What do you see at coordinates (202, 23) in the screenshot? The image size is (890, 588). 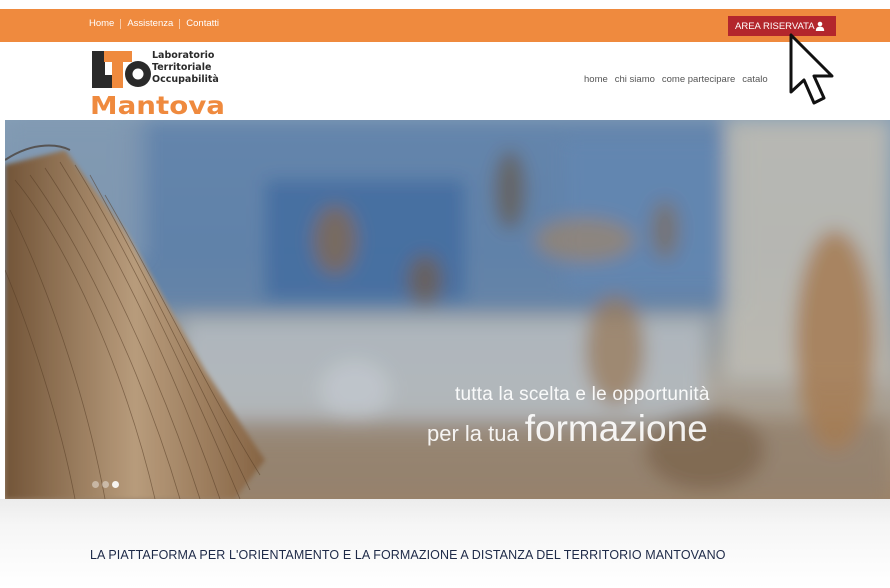 I see `top-link-contatti: Contatti` at bounding box center [202, 23].